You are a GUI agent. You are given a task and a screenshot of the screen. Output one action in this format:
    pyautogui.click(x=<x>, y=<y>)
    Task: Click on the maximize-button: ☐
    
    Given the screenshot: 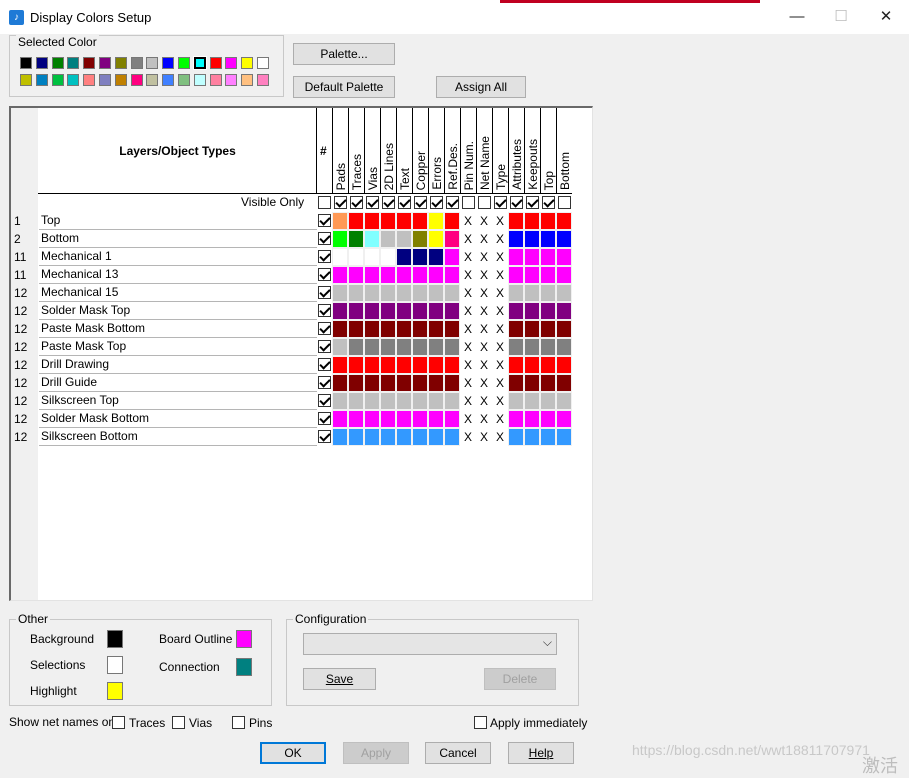 What is the action you would take?
    pyautogui.click(x=841, y=17)
    